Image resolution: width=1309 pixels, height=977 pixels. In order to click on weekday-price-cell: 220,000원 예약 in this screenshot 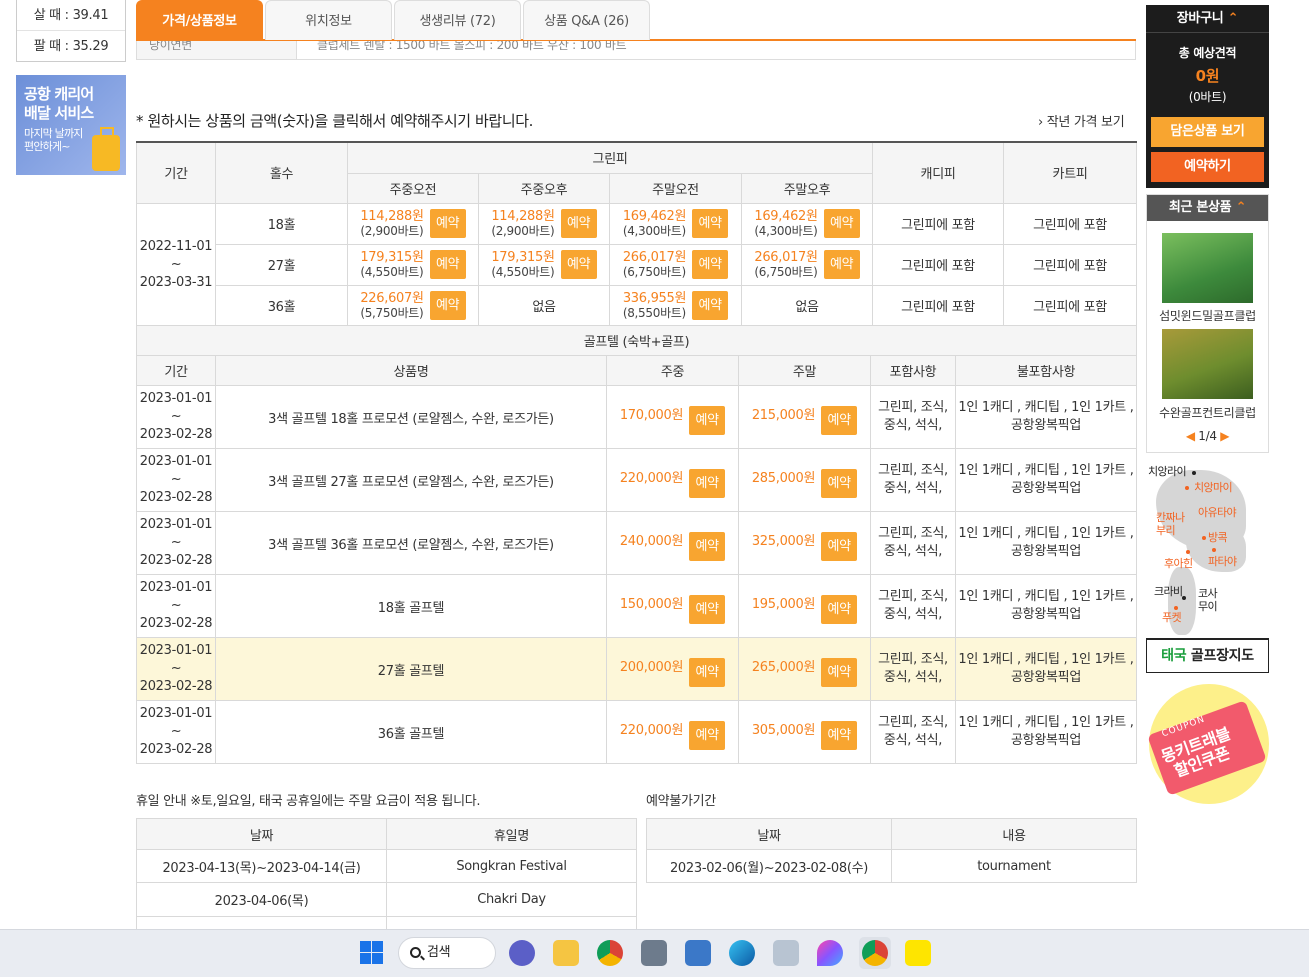, I will do `click(672, 732)`.